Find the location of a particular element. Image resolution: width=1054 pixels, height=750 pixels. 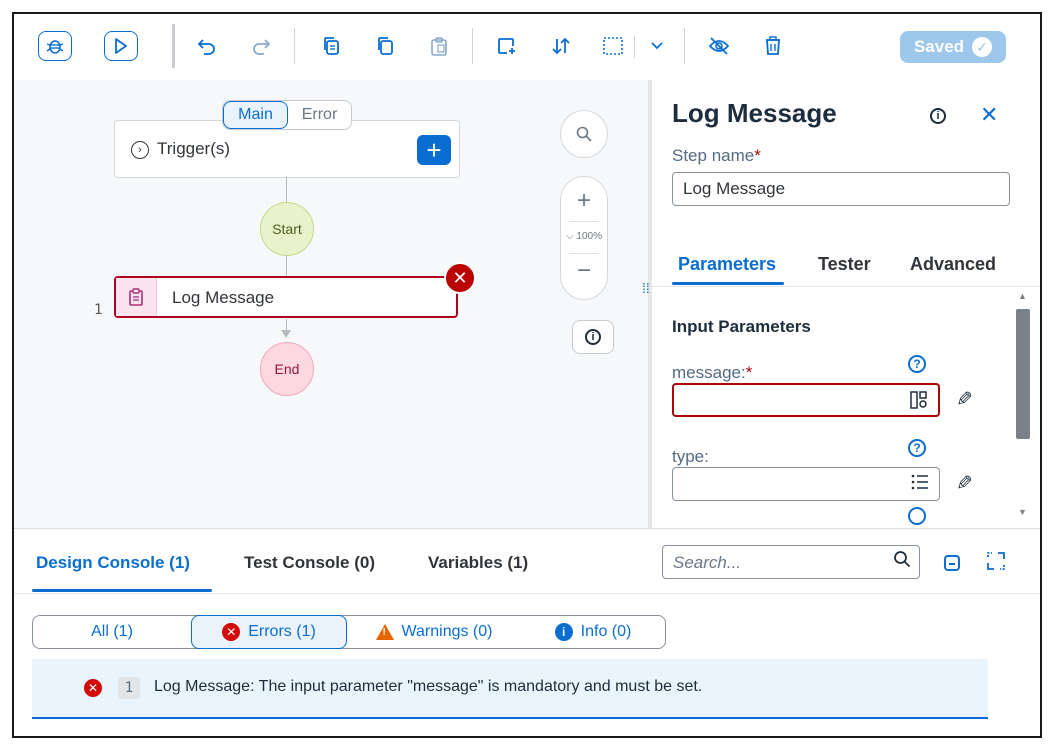

tab-advanced: Advanced is located at coordinates (953, 264).